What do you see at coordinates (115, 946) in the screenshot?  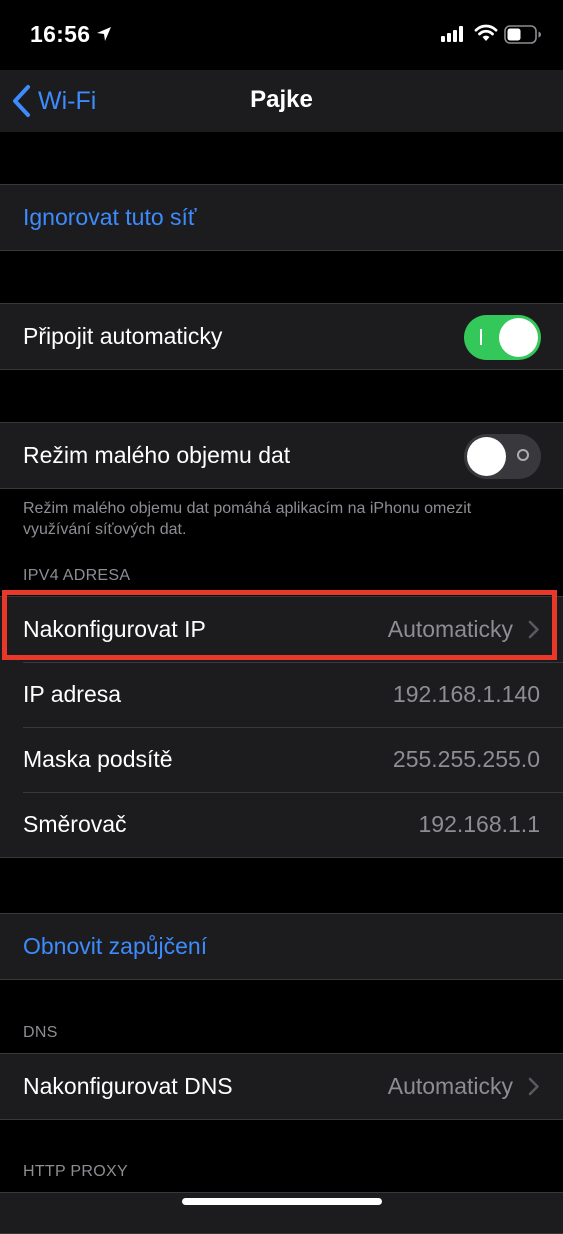 I see `renew-lease-label: Obnovit zapůjčení` at bounding box center [115, 946].